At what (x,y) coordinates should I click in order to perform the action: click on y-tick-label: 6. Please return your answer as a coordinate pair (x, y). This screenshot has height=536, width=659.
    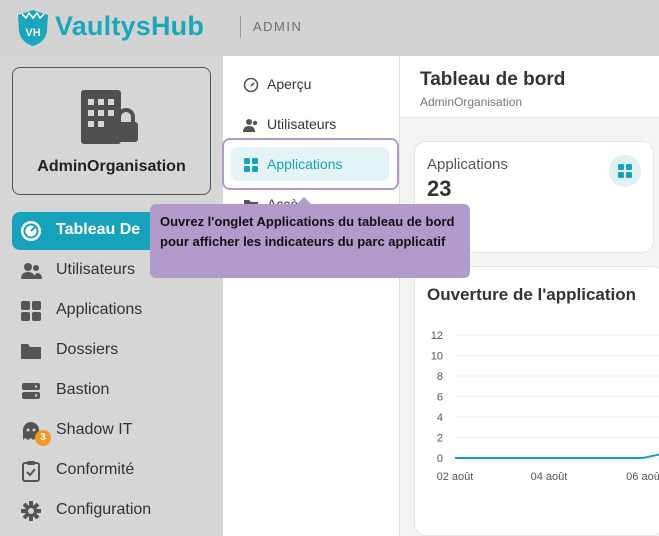
    Looking at the image, I should click on (440, 398).